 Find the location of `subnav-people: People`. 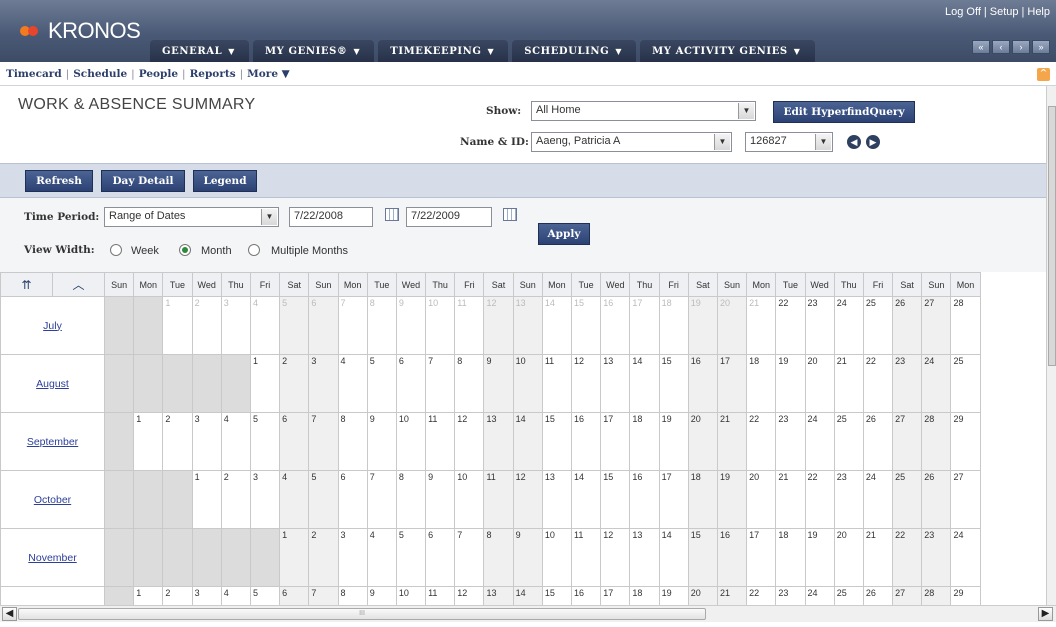

subnav-people: People is located at coordinates (158, 74).